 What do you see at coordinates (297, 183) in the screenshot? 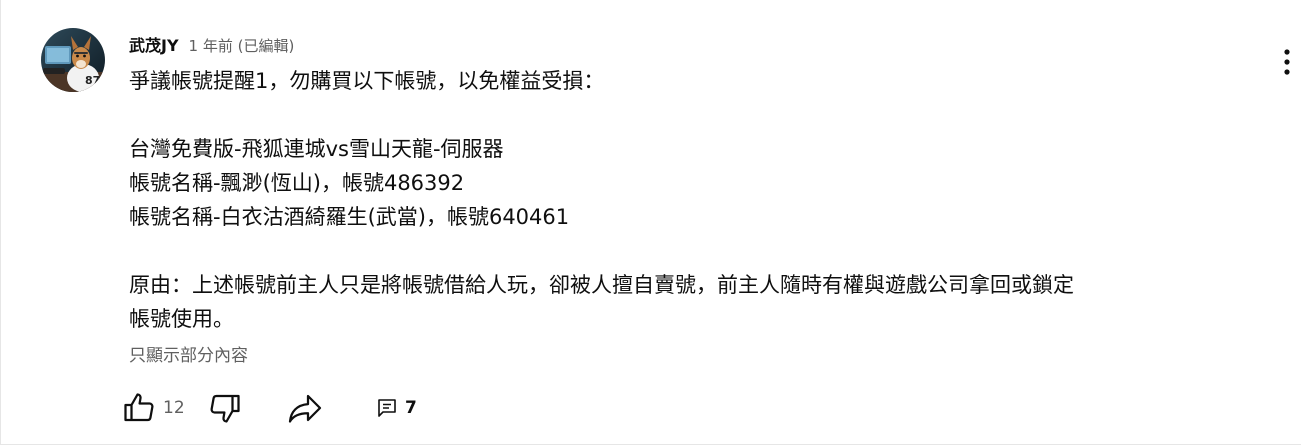
I see `comment-line: 帳號名稱-飄渺(恆山)，帳號486392` at bounding box center [297, 183].